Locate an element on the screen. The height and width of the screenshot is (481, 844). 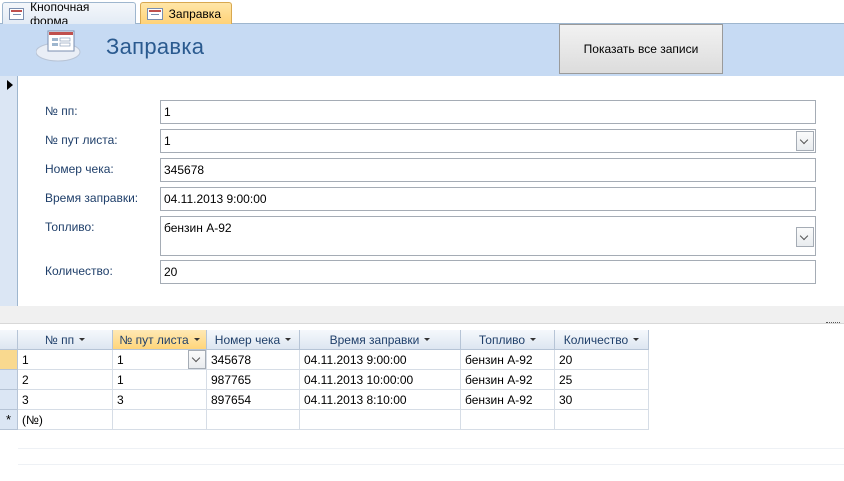
table-cell-combo: 1 is located at coordinates (160, 360).